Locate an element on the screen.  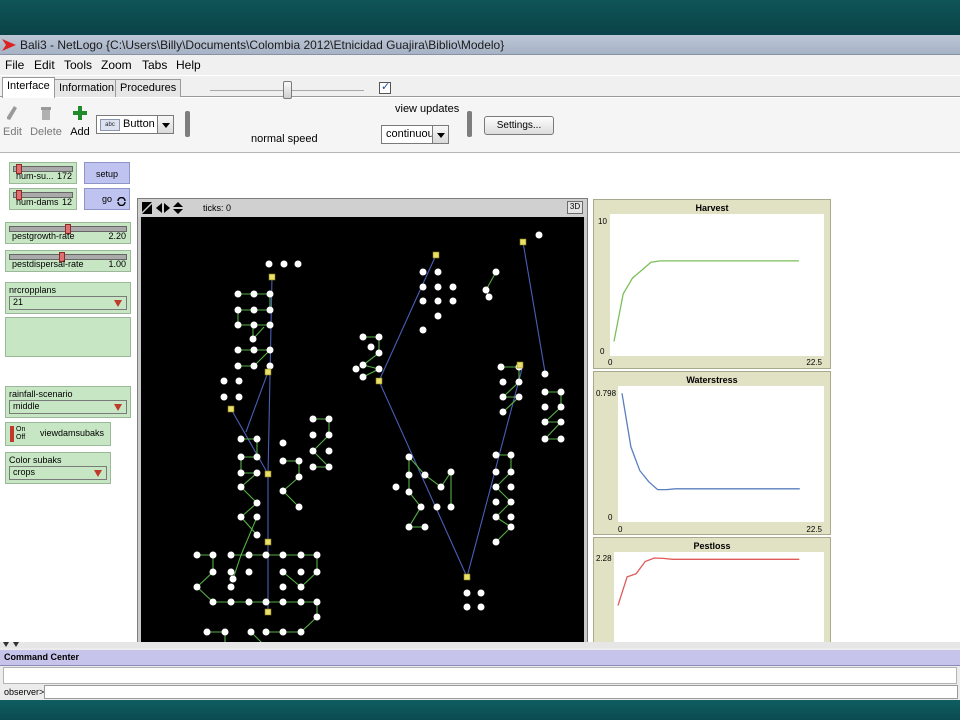
chooser-value: middle is located at coordinates (26, 406).